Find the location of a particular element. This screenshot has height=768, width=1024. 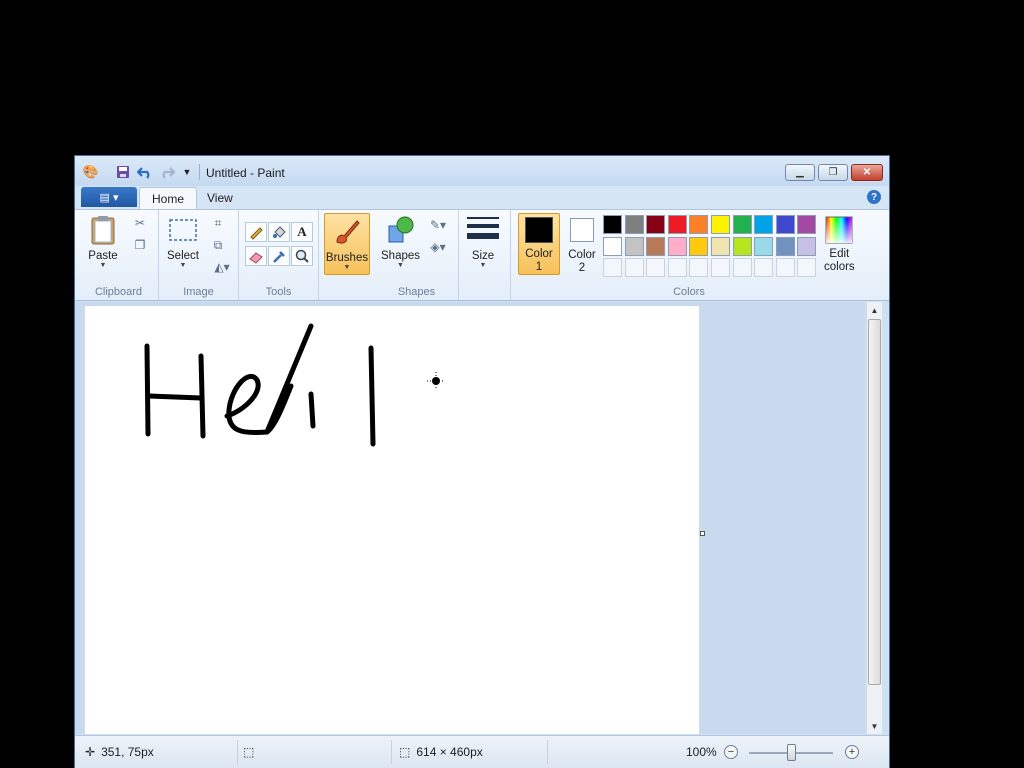

color2-label-line2: 2 is located at coordinates (582, 268).